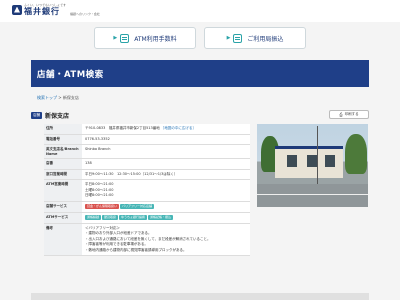  What do you see at coordinates (85, 14) in the screenshot?
I see `logo-sub: 福銀へのリンク・会社` at bounding box center [85, 14].